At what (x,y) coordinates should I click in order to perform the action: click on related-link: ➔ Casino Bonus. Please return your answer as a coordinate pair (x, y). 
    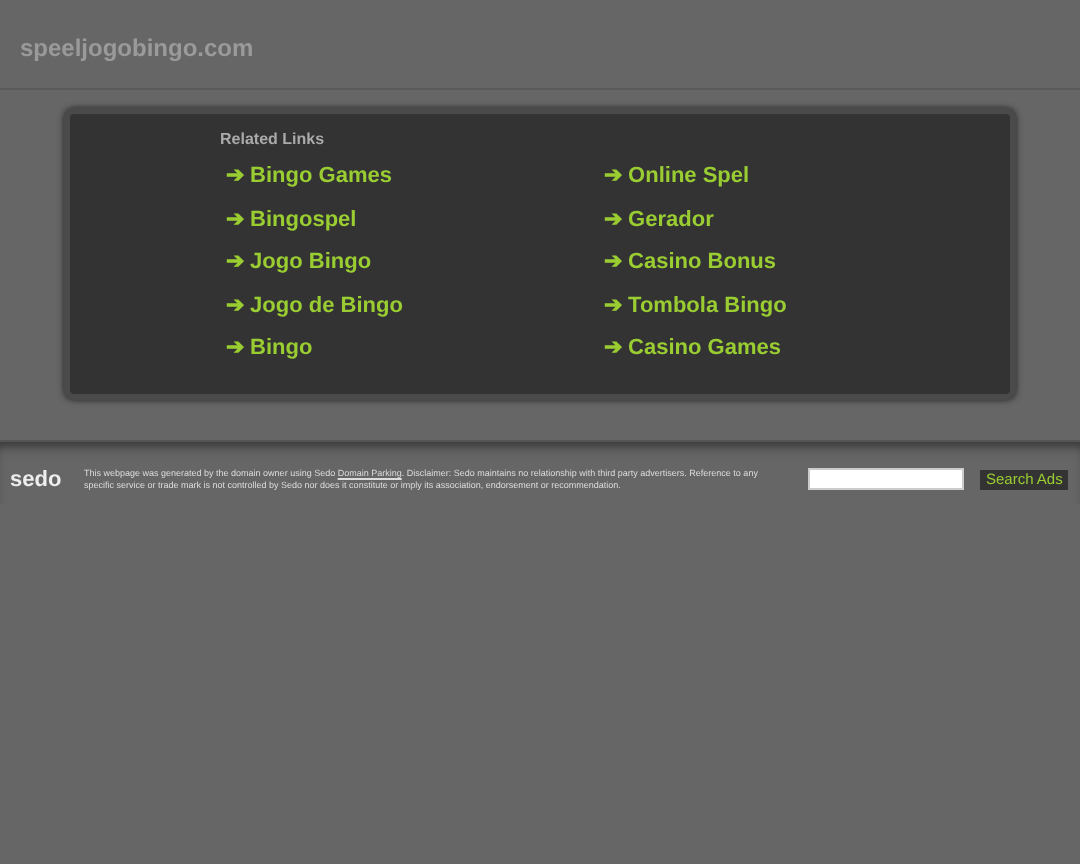
    Looking at the image, I should click on (687, 263).